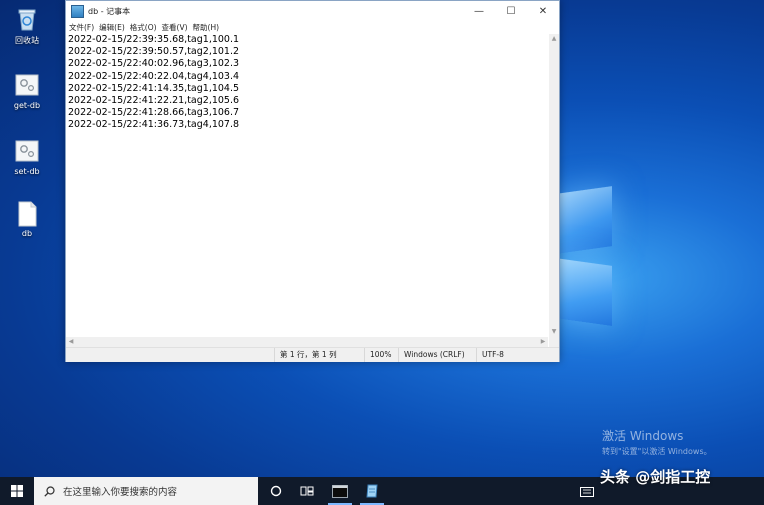 The width and height of the screenshot is (764, 505). Describe the element at coordinates (554, 39) in the screenshot. I see `scroll-up-icon: ▲` at that location.